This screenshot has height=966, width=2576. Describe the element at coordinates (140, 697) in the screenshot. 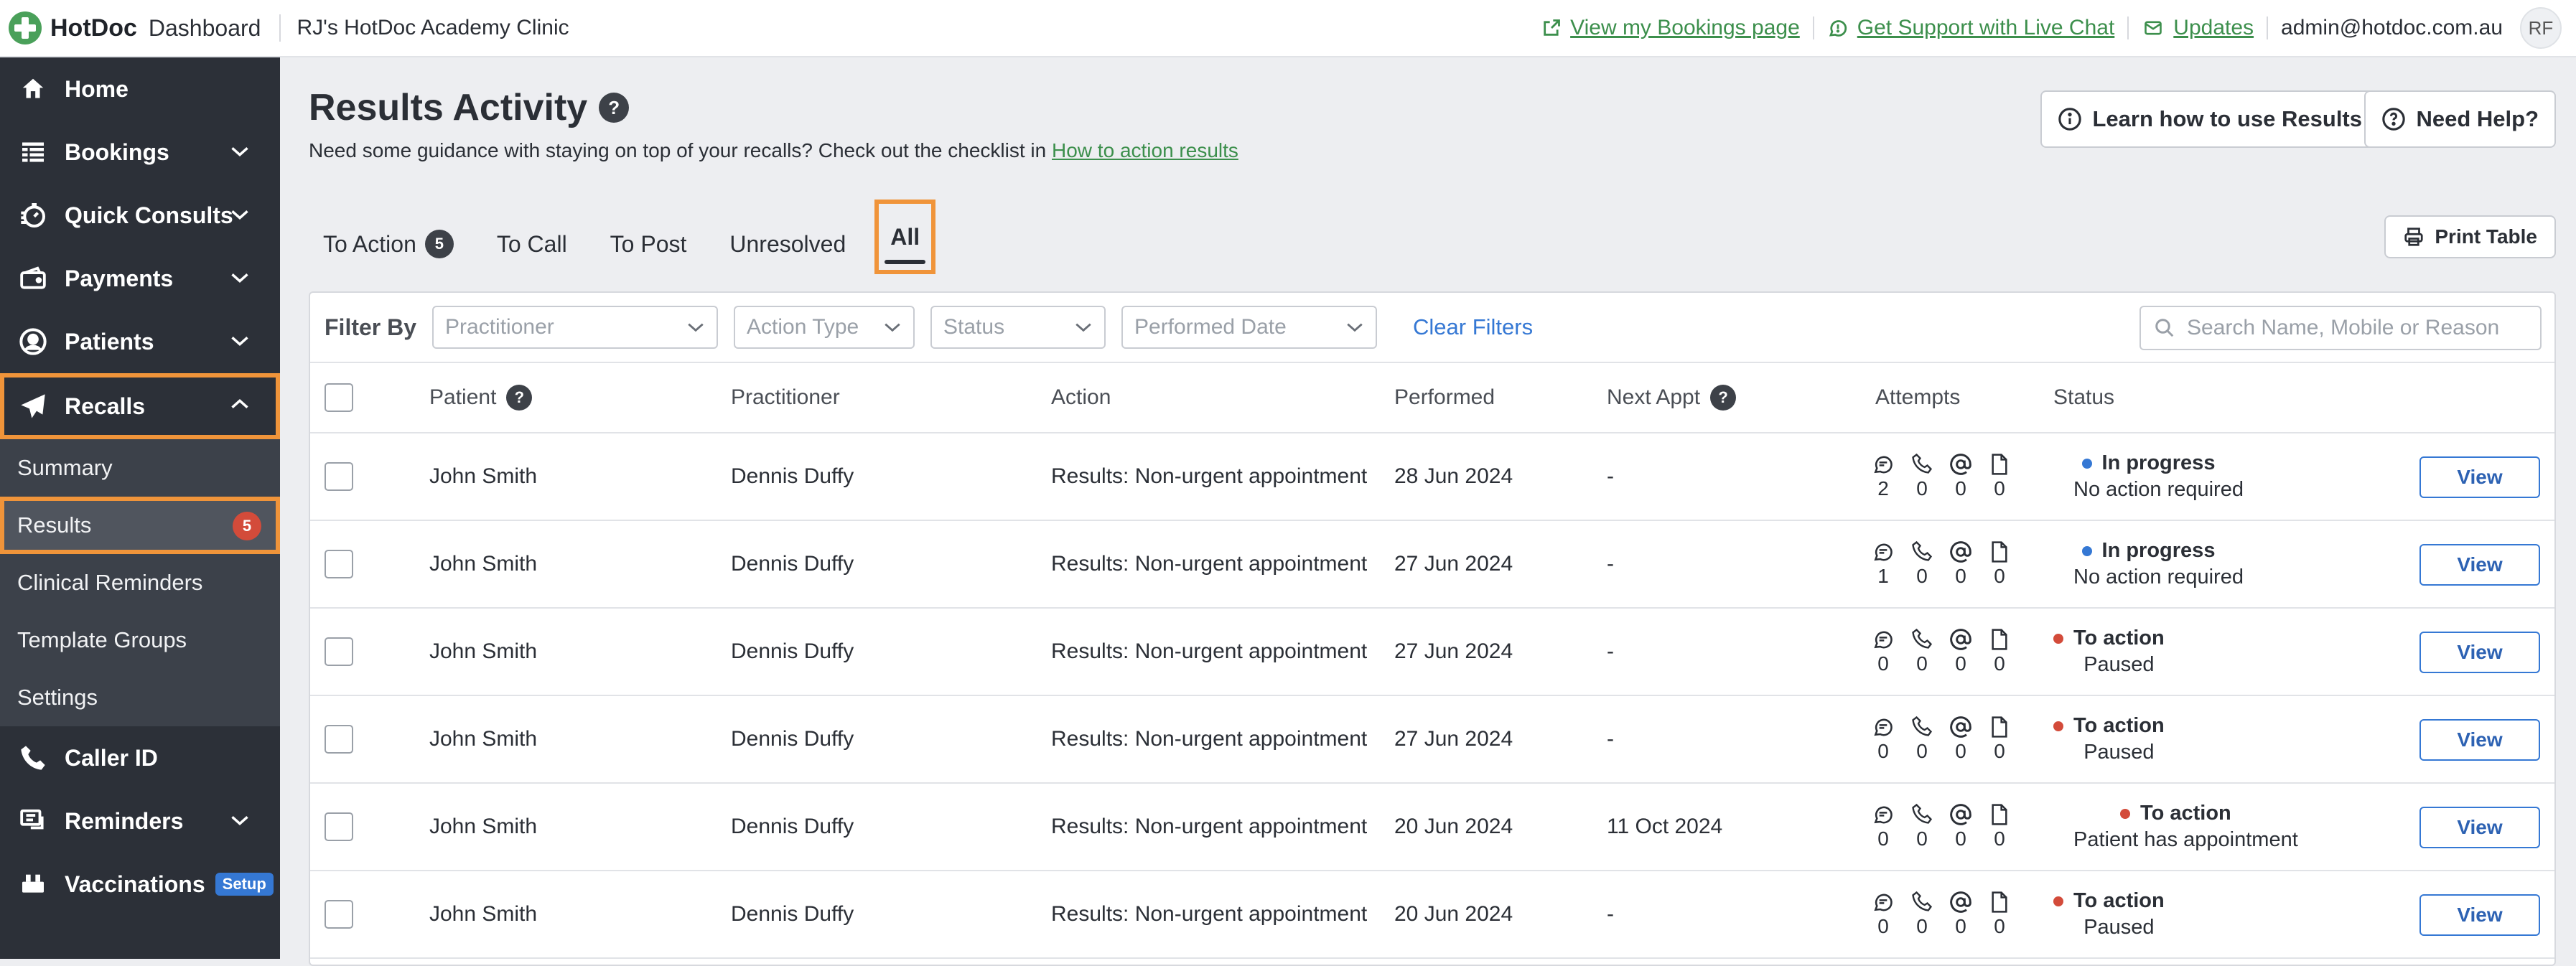

I see `sidebar-subitem-settings: Settings` at that location.